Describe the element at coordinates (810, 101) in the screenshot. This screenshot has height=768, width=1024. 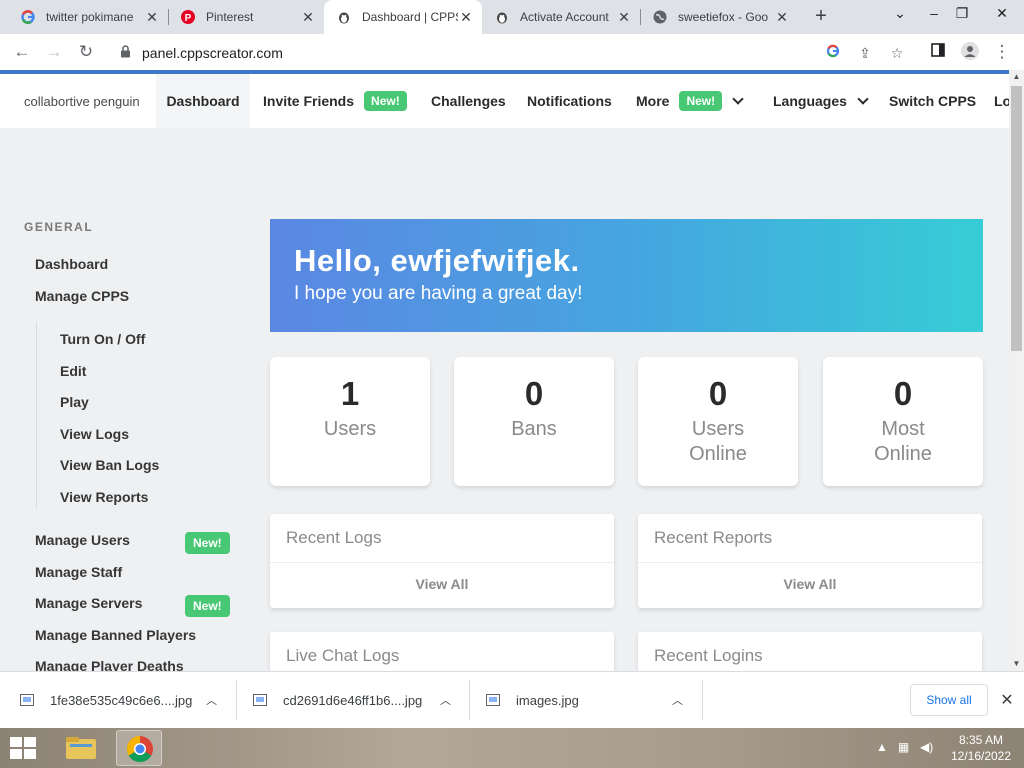
I see `nav-label: Languages` at that location.